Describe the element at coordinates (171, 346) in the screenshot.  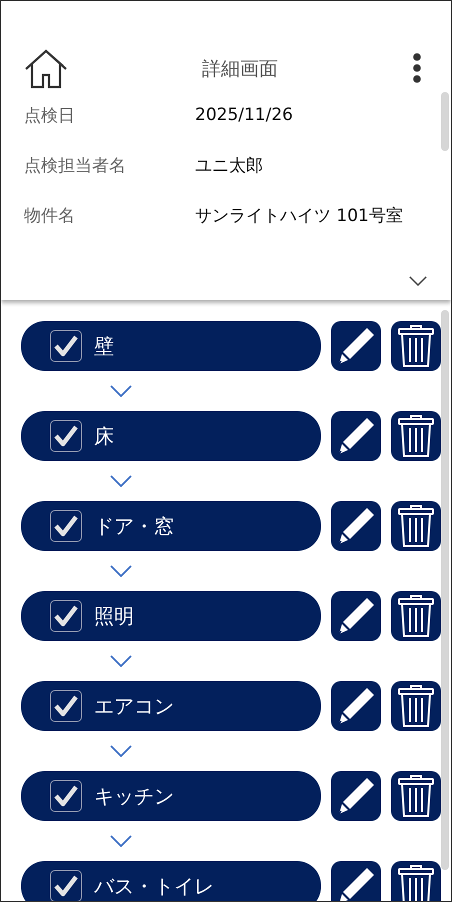
I see `category-item: 壁` at that location.